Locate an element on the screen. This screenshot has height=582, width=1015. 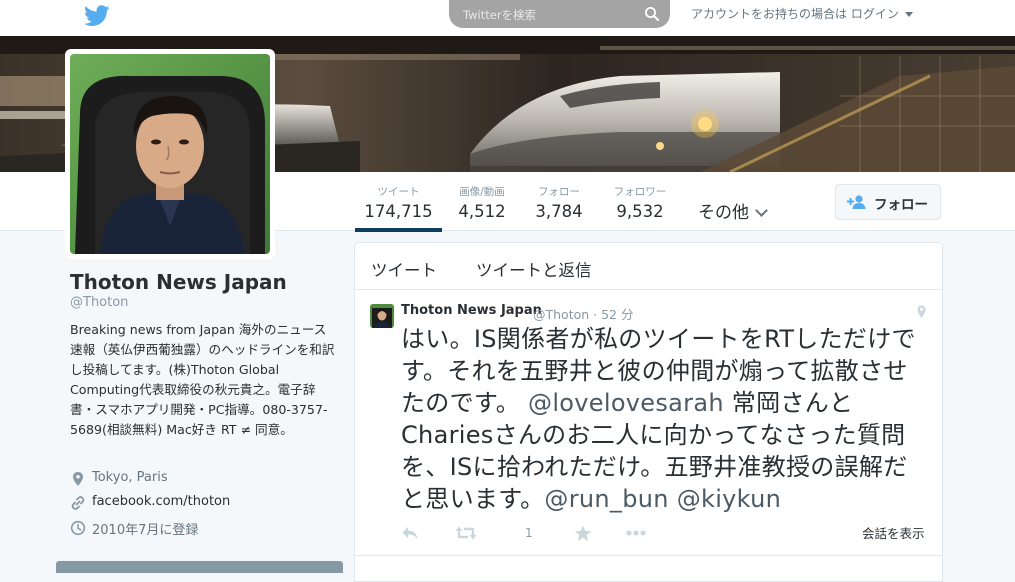
more-menu: その他 is located at coordinates (733, 210).